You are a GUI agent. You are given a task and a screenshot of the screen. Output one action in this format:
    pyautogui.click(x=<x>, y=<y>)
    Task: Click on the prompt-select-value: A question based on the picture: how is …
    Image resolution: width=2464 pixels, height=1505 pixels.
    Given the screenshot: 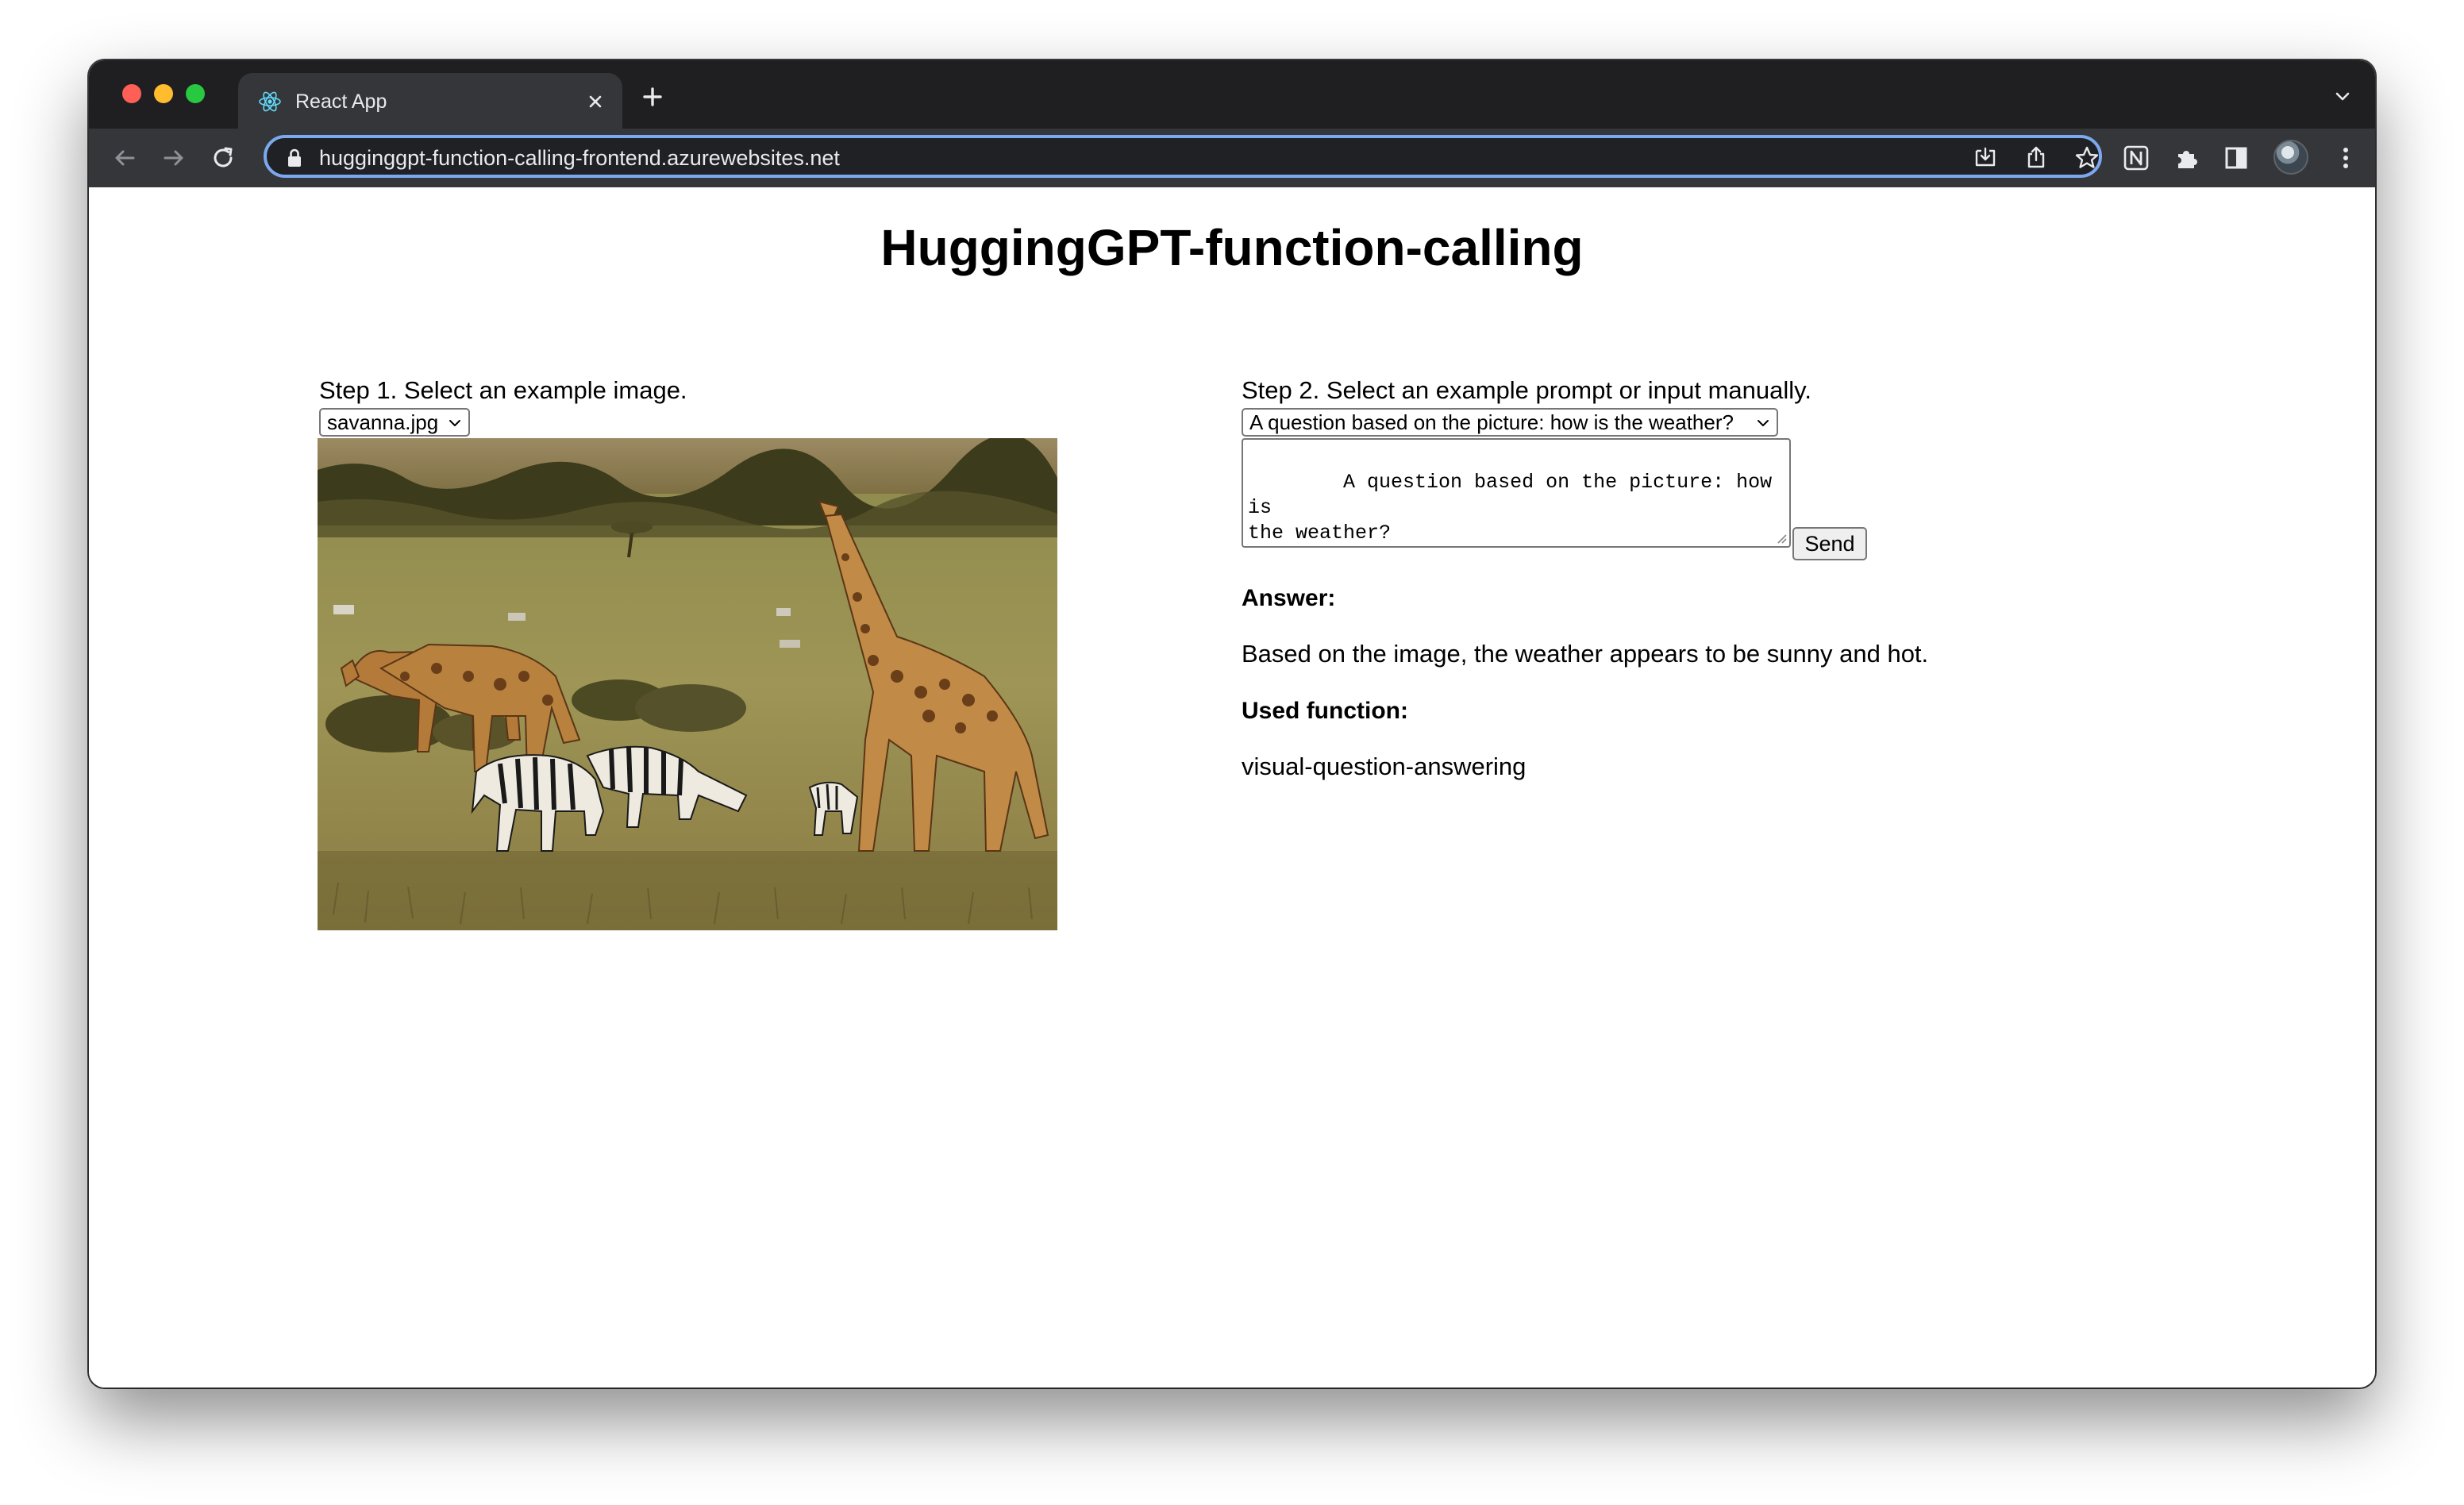 What is the action you would take?
    pyautogui.click(x=1491, y=422)
    